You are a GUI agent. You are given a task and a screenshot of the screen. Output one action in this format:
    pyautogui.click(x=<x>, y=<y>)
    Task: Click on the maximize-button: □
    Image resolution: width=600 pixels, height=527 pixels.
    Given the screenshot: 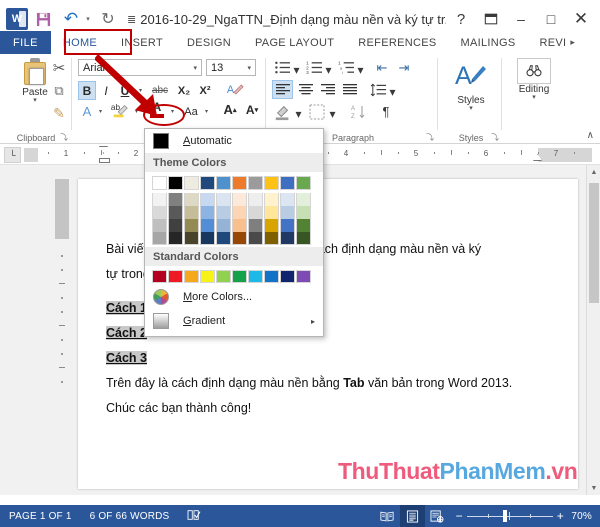 What is the action you would take?
    pyautogui.click(x=551, y=19)
    